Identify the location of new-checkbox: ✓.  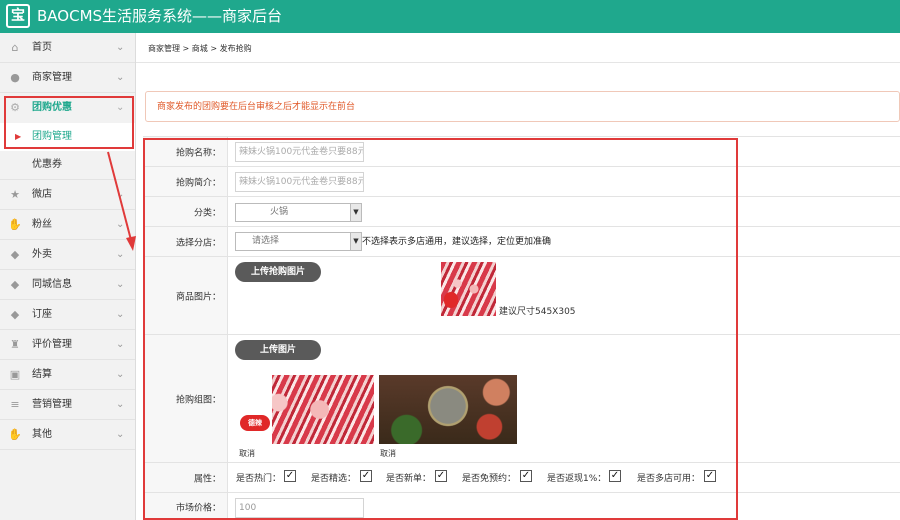
(441, 476).